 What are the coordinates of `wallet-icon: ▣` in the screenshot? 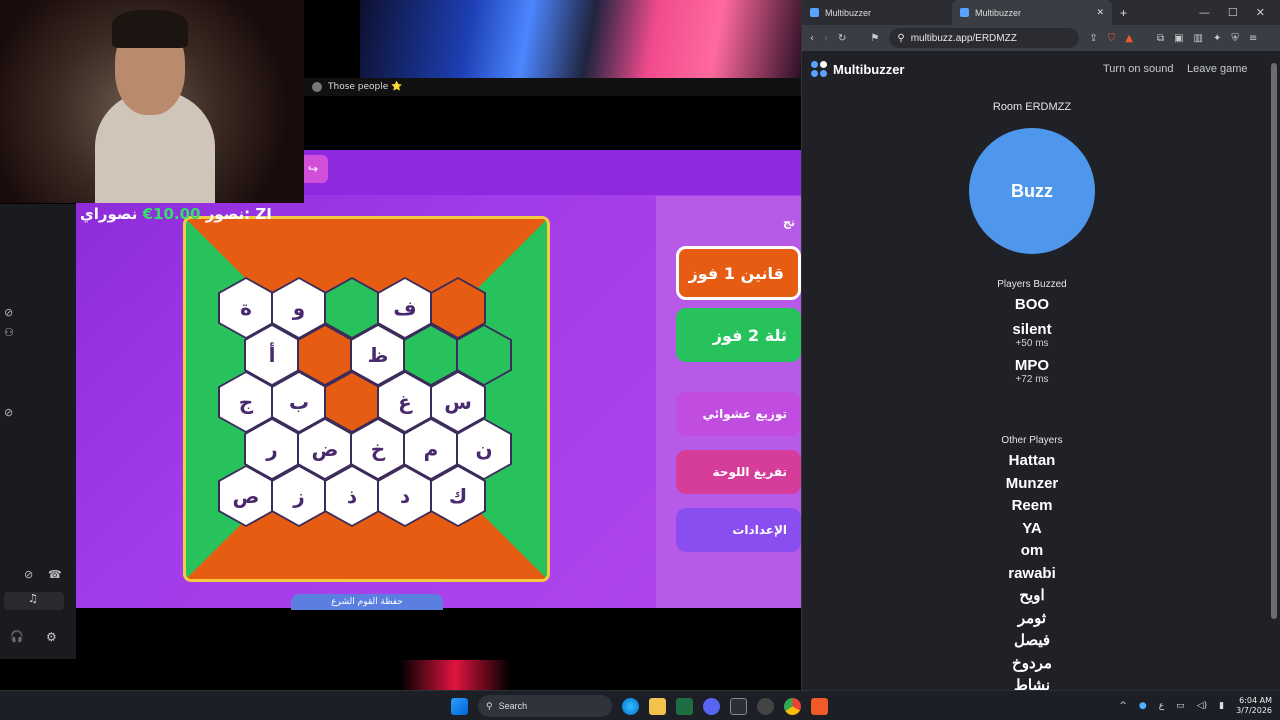 It's located at (1178, 38).